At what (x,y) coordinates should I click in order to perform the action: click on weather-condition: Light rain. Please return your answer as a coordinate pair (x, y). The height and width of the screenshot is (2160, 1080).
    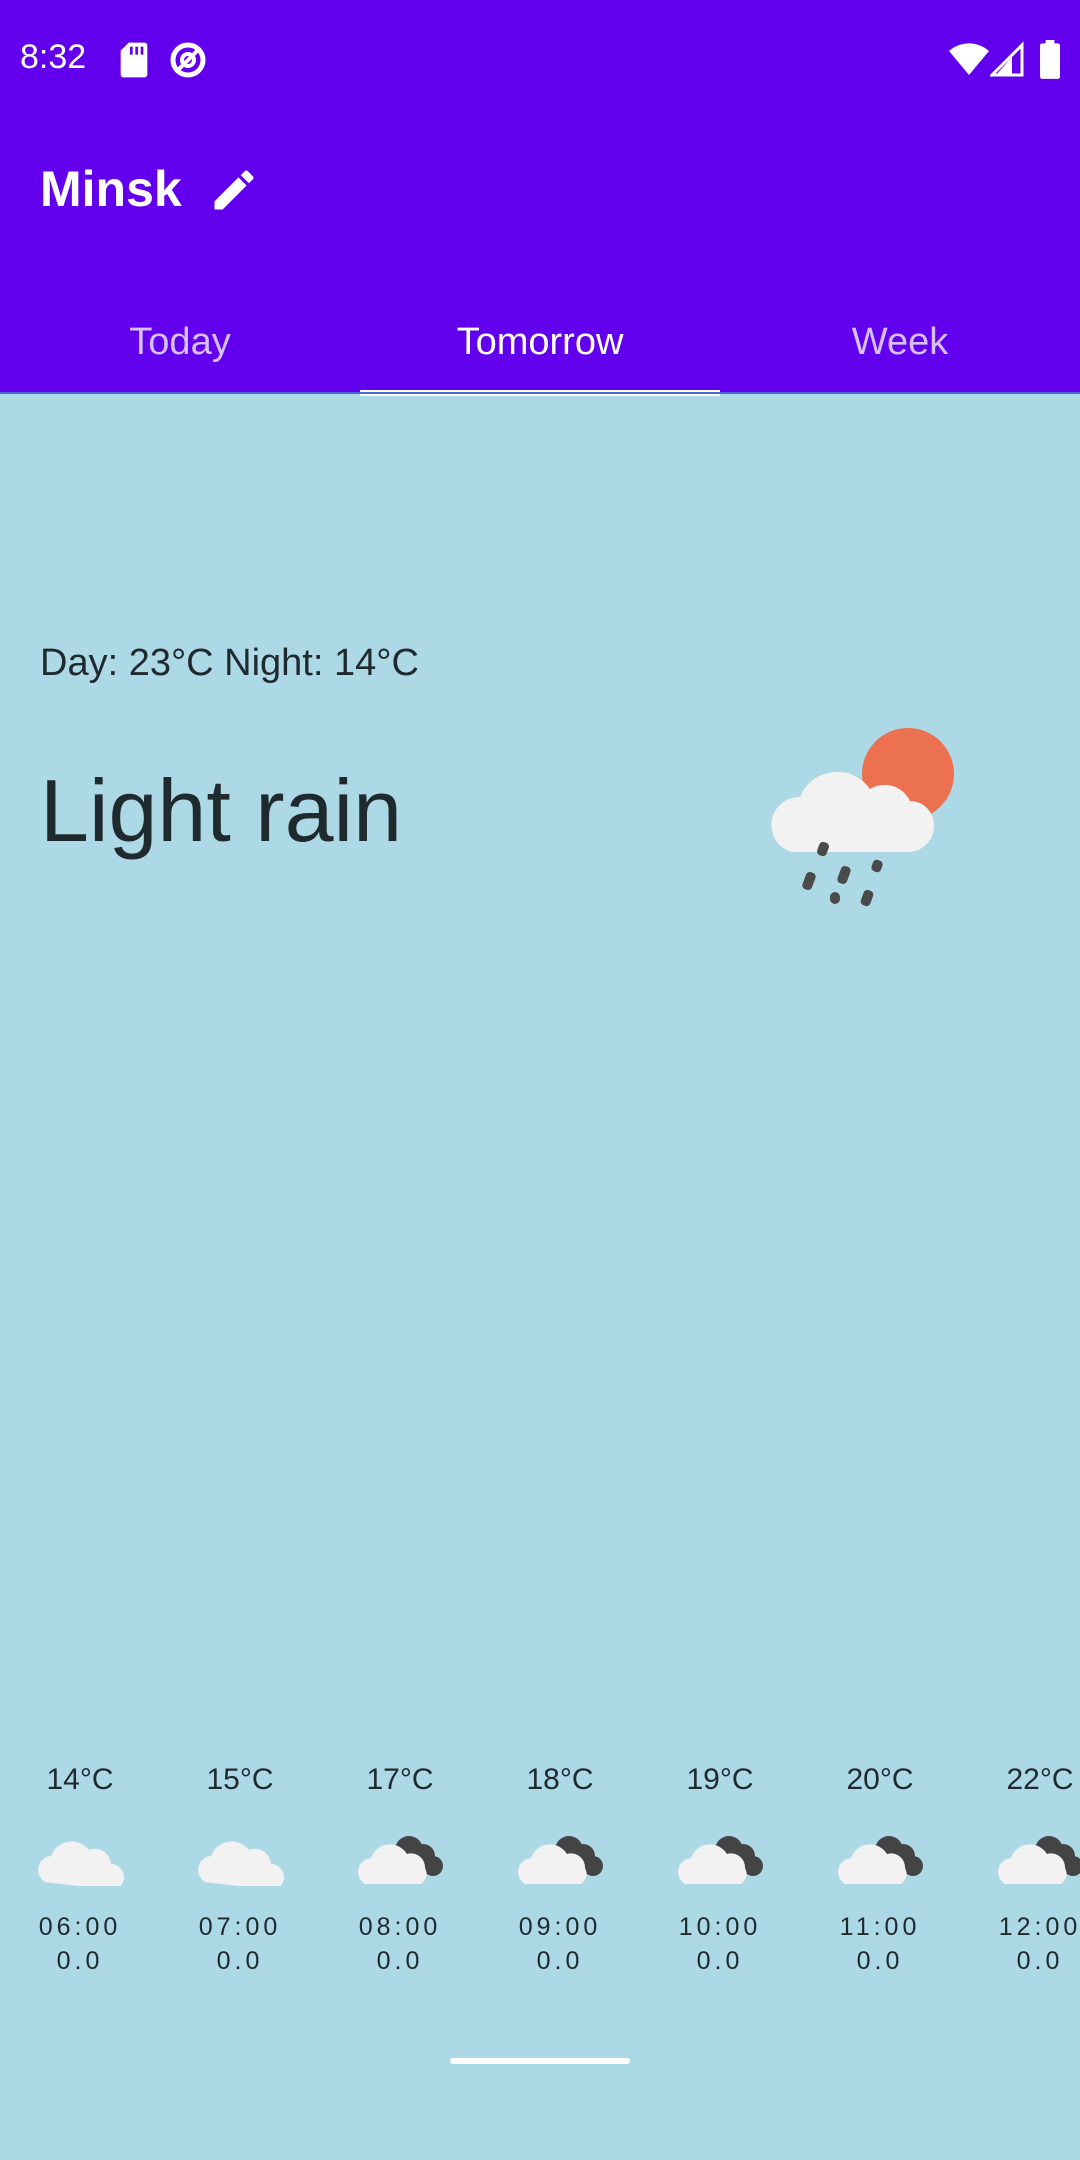
    Looking at the image, I should click on (221, 810).